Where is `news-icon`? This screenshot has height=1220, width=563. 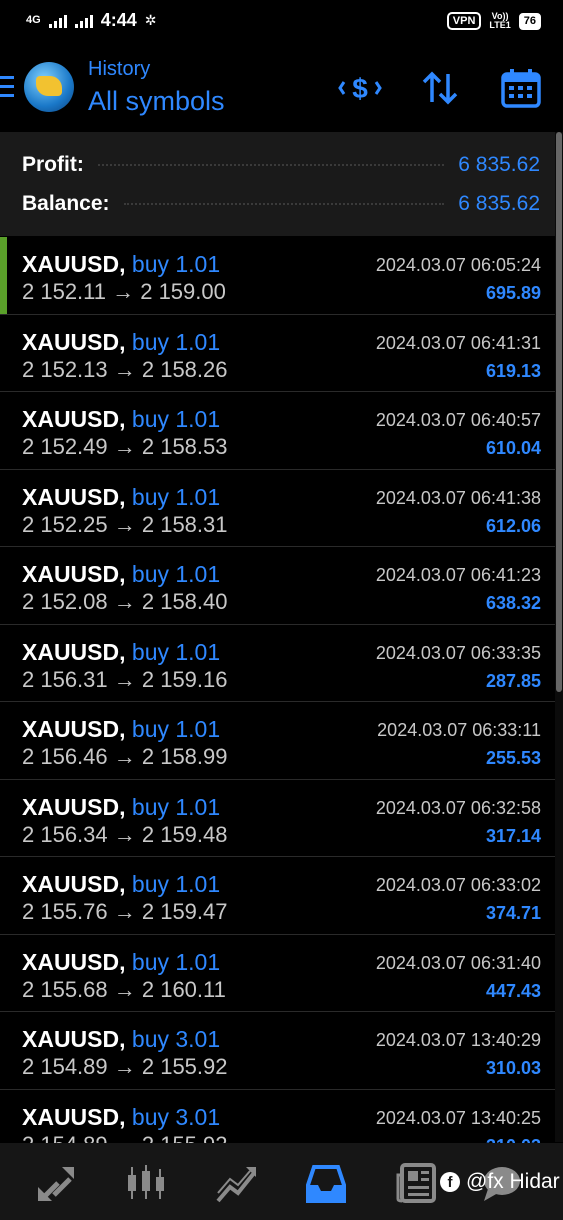
news-icon is located at coordinates (416, 1183).